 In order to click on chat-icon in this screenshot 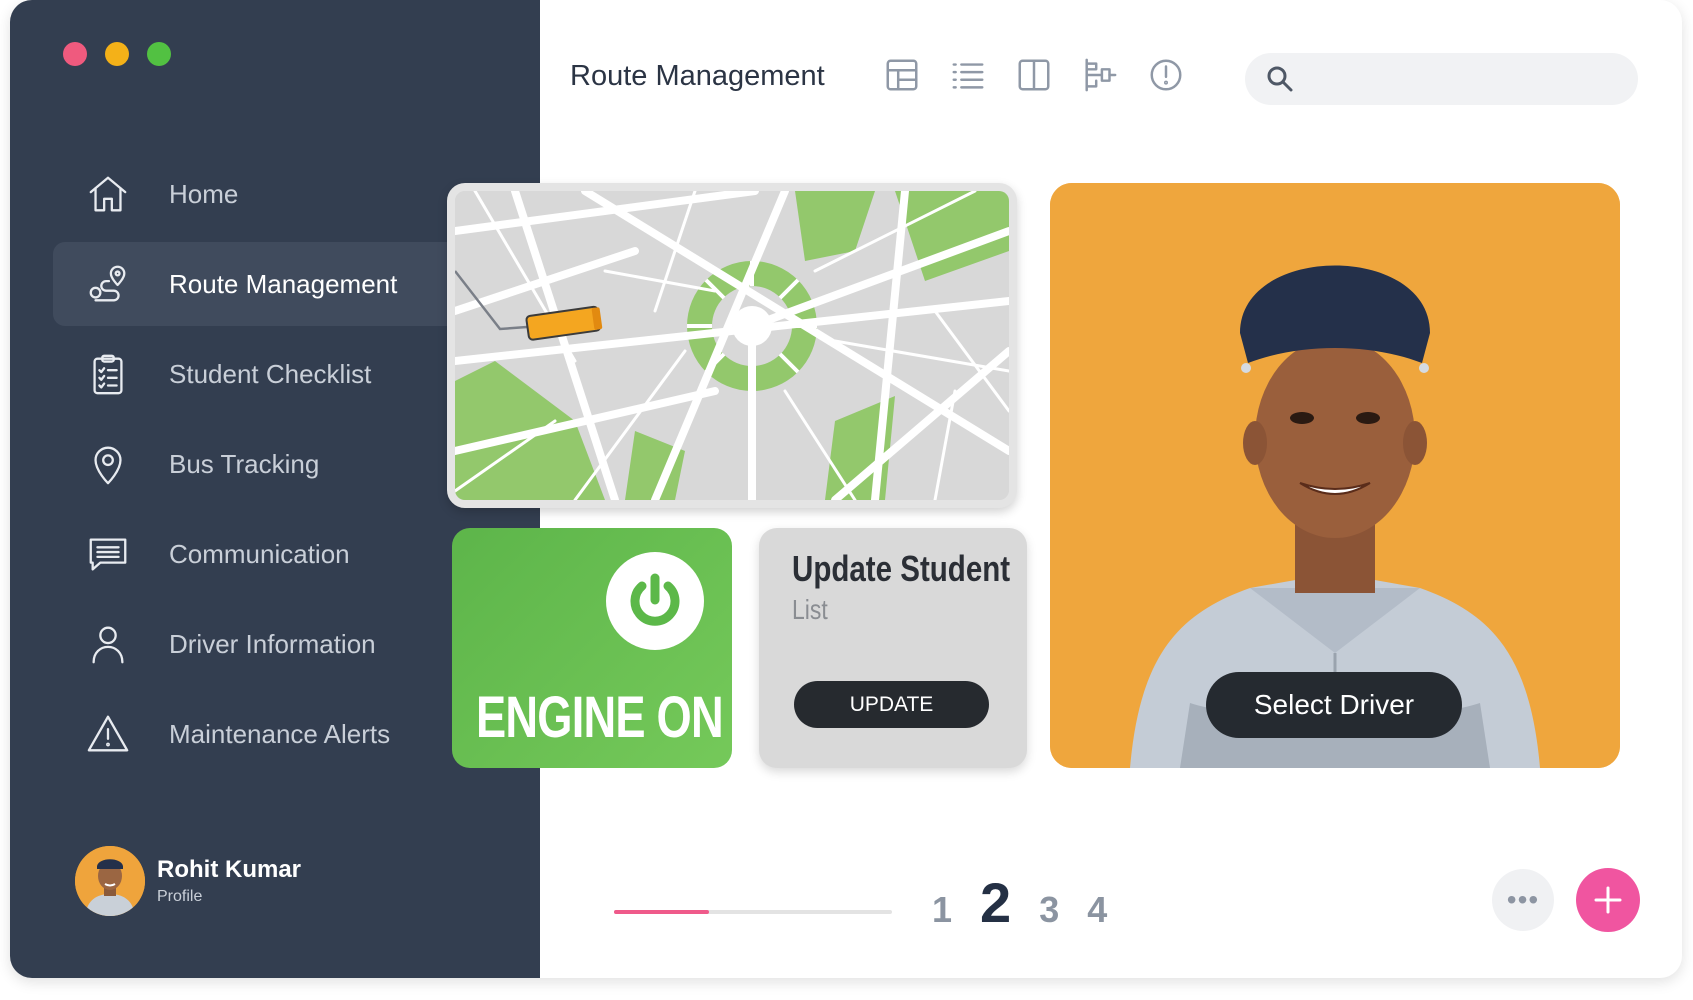, I will do `click(108, 554)`.